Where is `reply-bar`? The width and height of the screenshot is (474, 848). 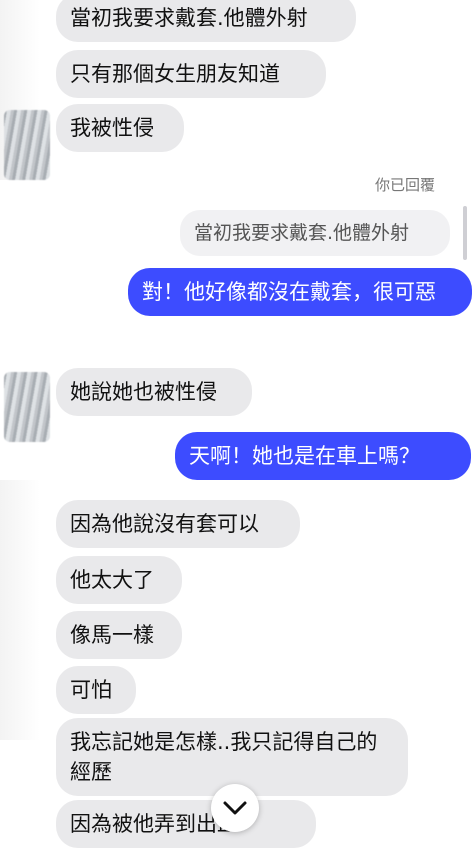 reply-bar is located at coordinates (465, 233).